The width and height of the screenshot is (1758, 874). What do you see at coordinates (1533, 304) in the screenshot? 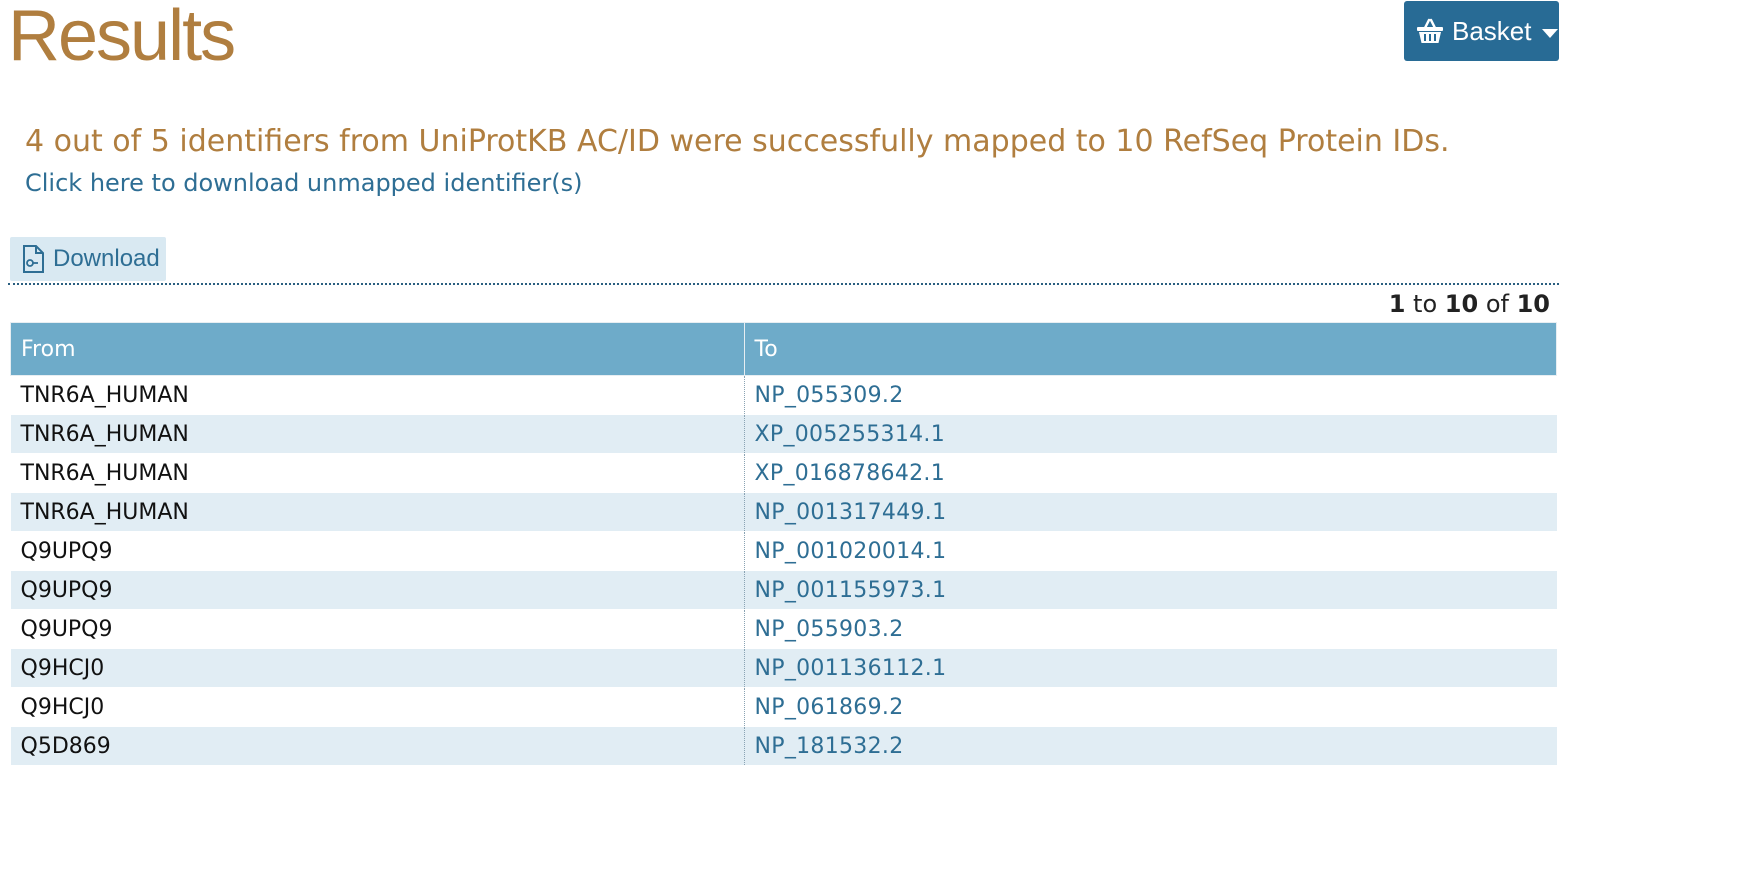
I see `pager-total: 10` at bounding box center [1533, 304].